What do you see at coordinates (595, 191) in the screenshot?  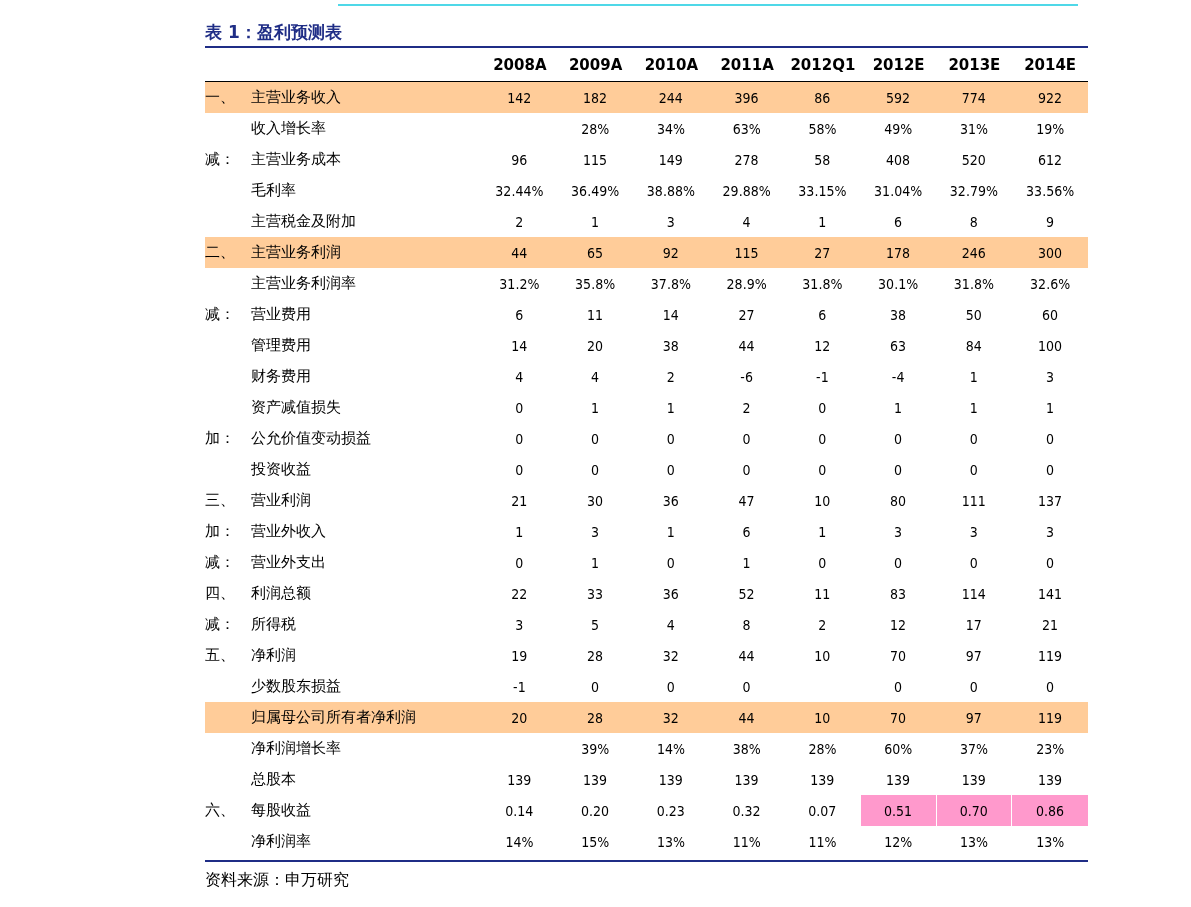 I see `table-cell-text: 36.49%` at bounding box center [595, 191].